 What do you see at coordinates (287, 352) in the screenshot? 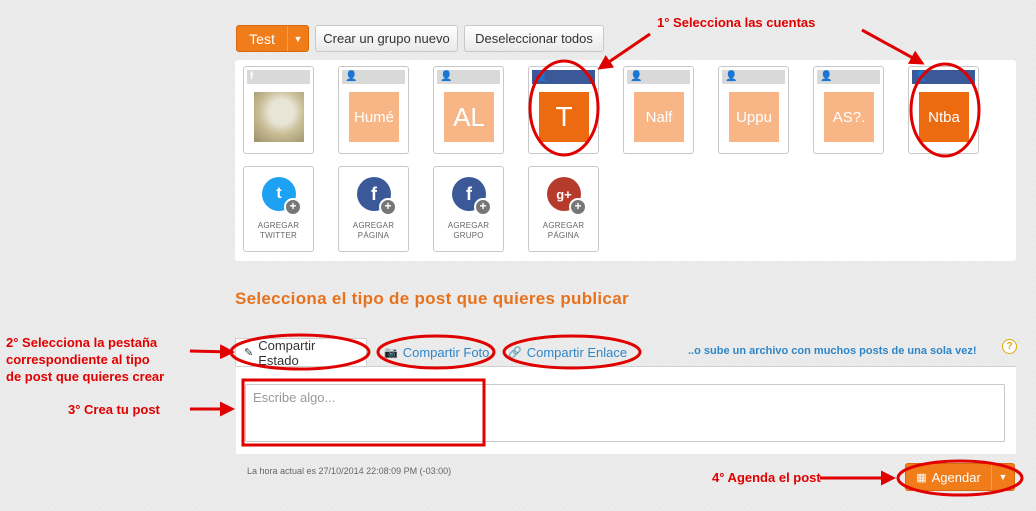
I see `tab-label: Compartir Estado` at bounding box center [287, 352].